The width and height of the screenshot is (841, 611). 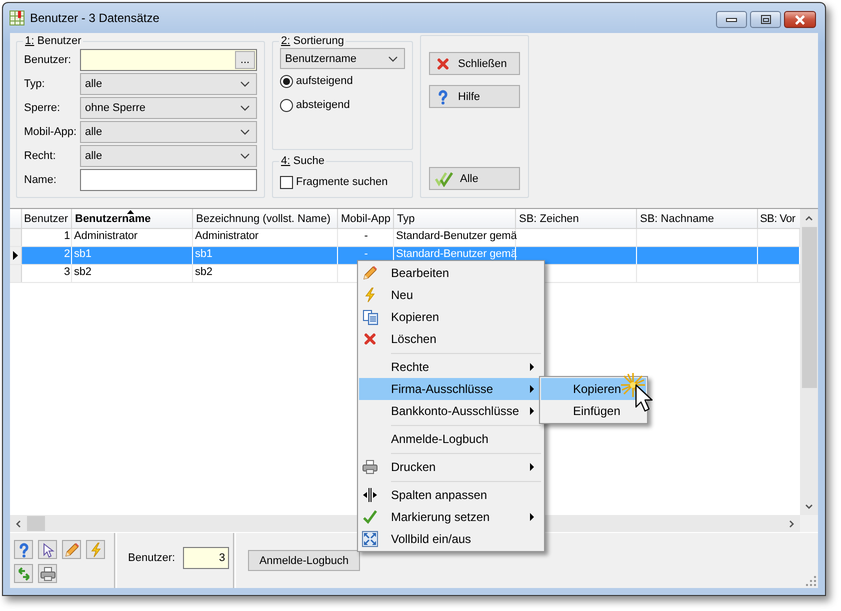 I want to click on table-cell: 1, so click(x=47, y=237).